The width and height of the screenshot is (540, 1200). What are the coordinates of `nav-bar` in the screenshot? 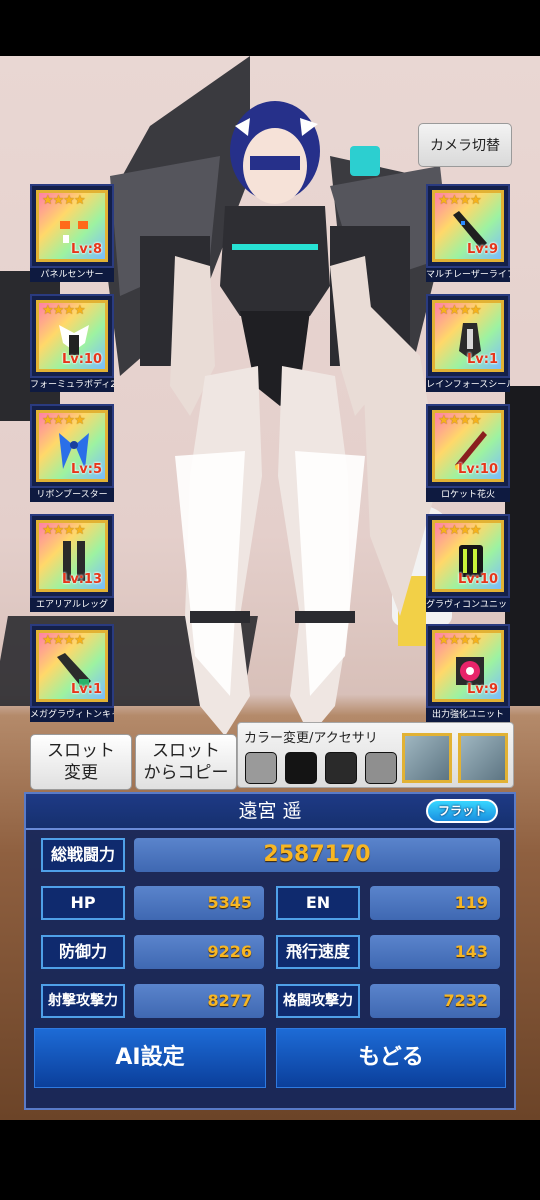 It's located at (270, 1160).